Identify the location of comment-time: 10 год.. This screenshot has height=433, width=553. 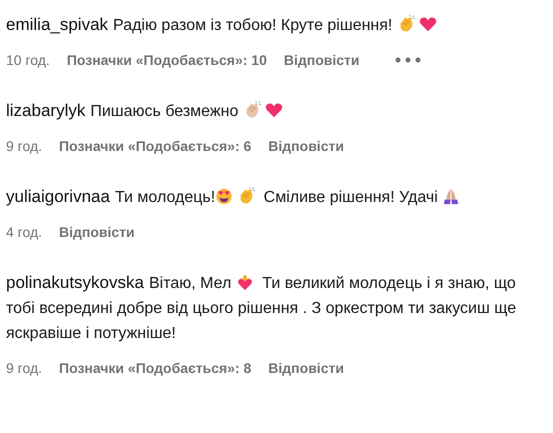
(28, 60).